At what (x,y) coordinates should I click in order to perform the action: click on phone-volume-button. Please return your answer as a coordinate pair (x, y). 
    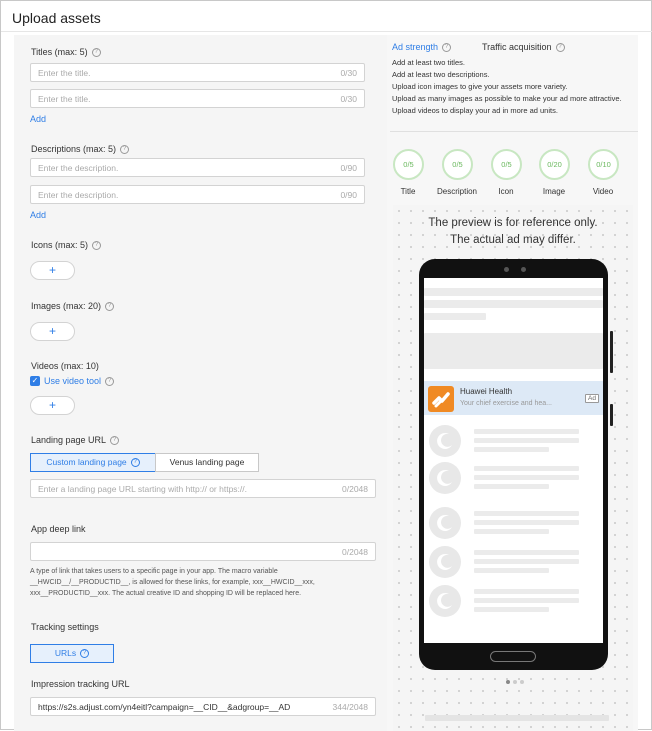
    Looking at the image, I should click on (611, 352).